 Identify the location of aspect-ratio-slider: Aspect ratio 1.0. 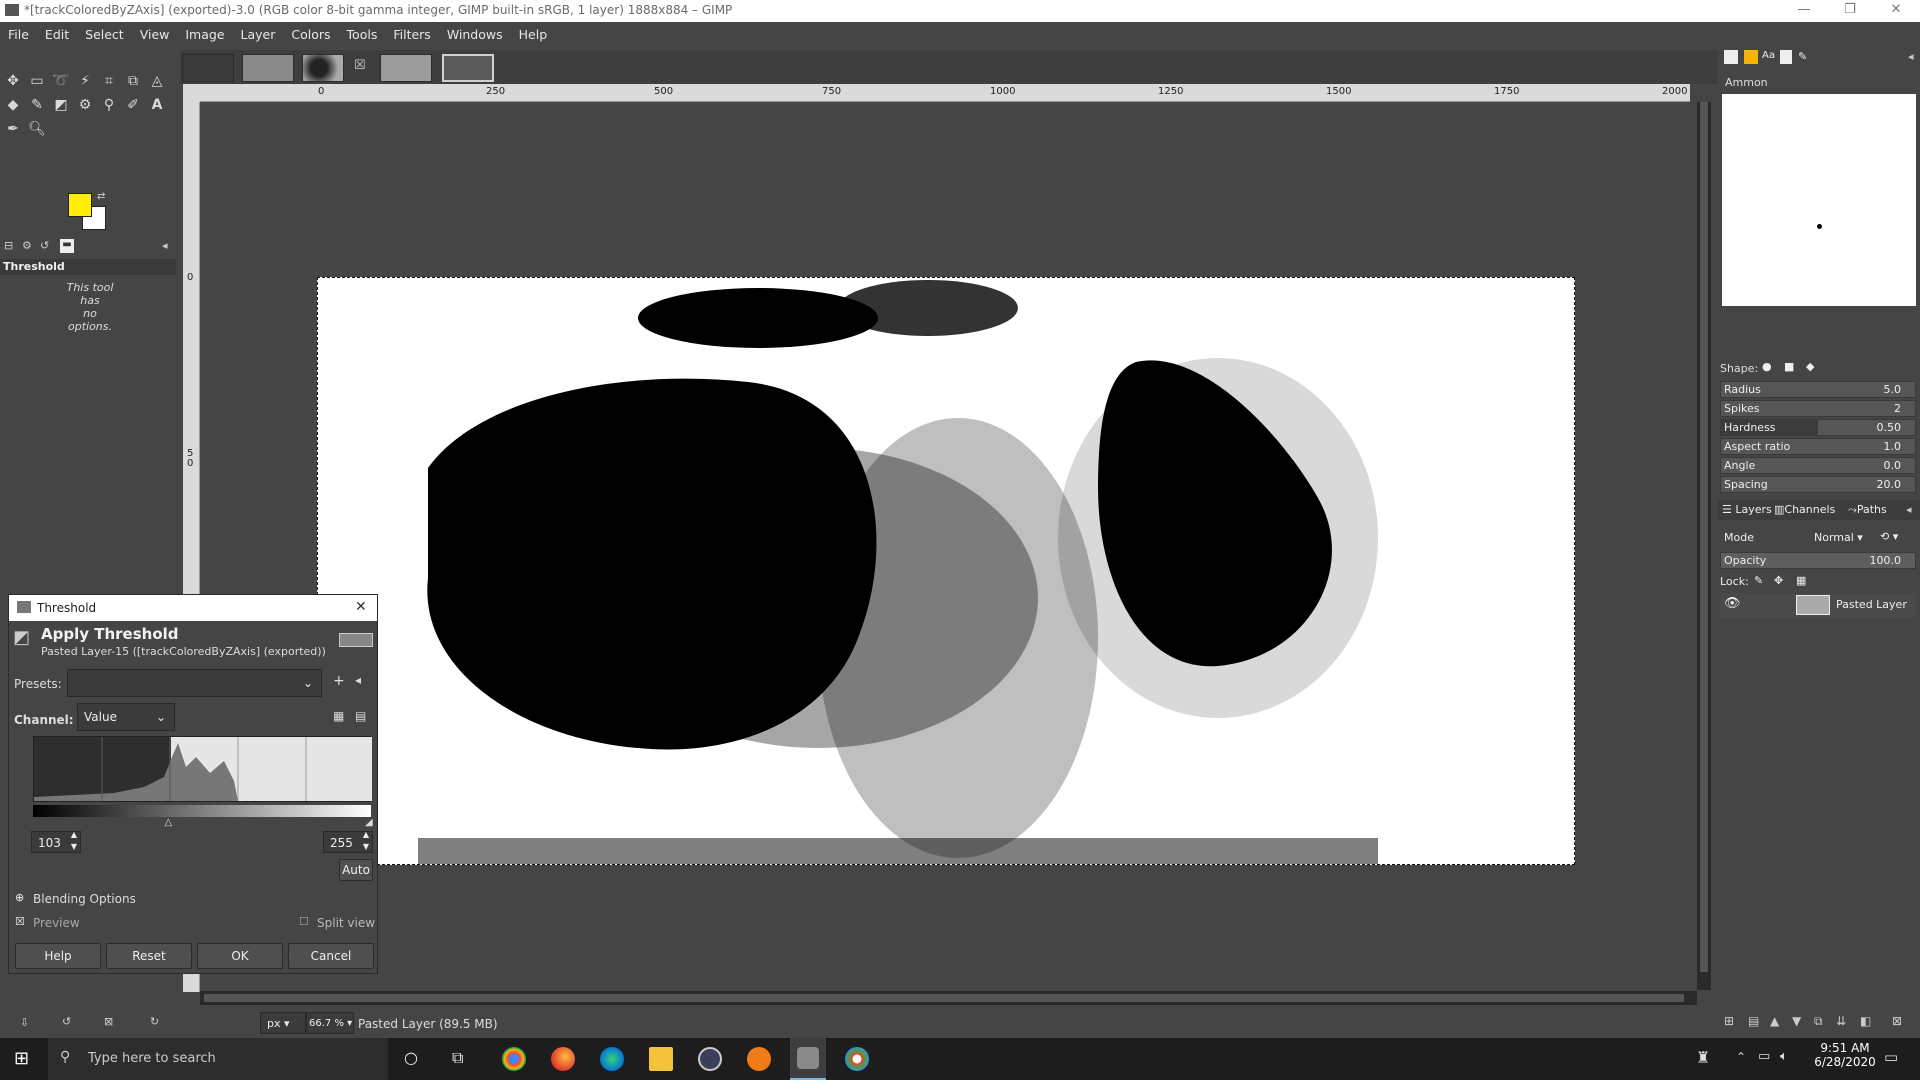
(1818, 446).